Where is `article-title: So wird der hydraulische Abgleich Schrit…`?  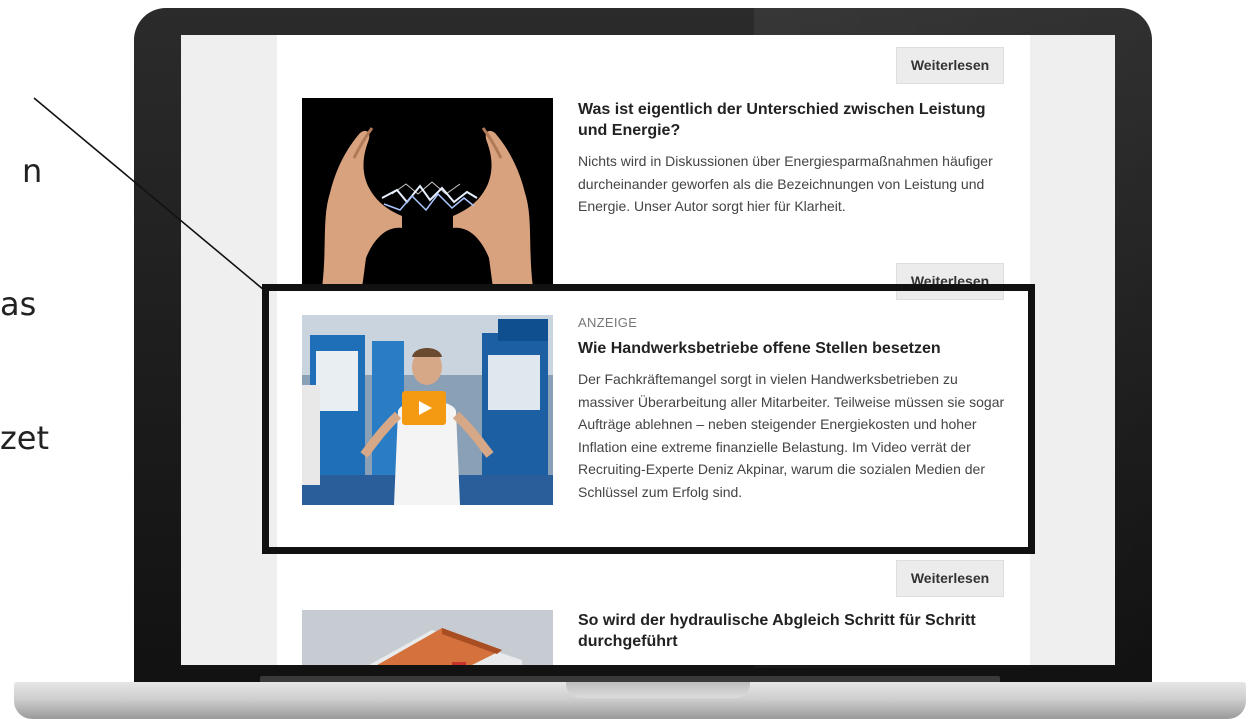
article-title: So wird der hydraulische Abgleich Schrit… is located at coordinates (793, 631).